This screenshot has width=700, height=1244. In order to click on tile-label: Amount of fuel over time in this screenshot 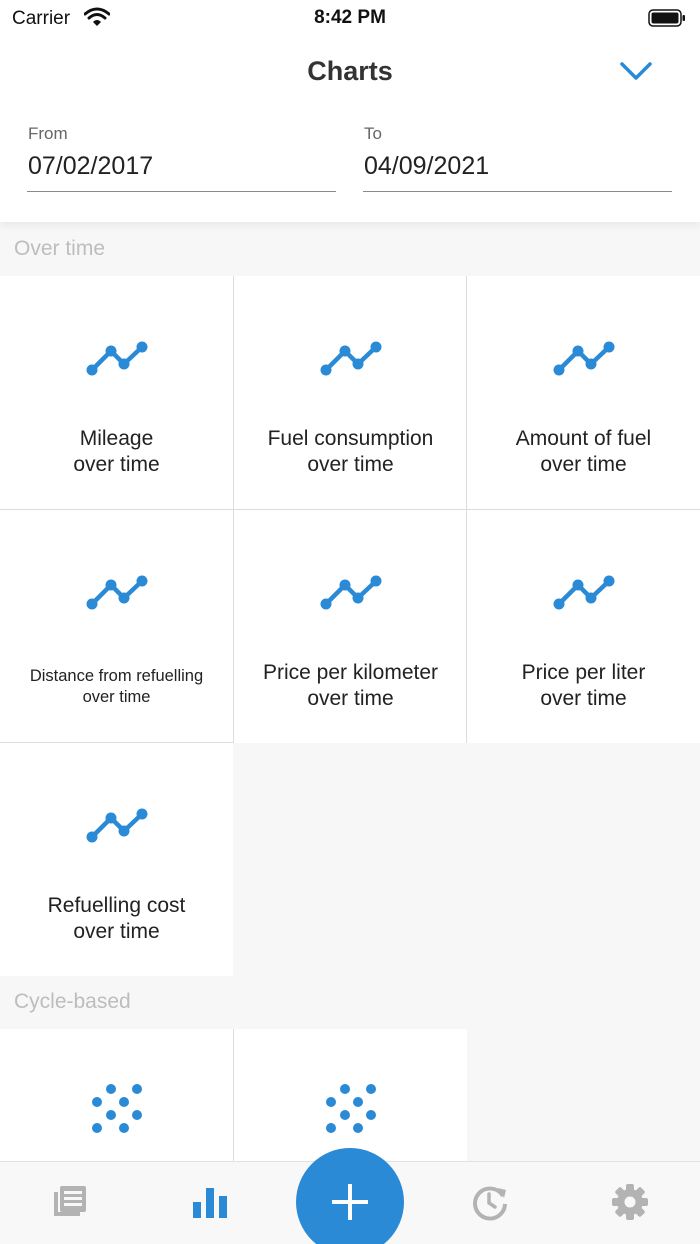, I will do `click(583, 451)`.